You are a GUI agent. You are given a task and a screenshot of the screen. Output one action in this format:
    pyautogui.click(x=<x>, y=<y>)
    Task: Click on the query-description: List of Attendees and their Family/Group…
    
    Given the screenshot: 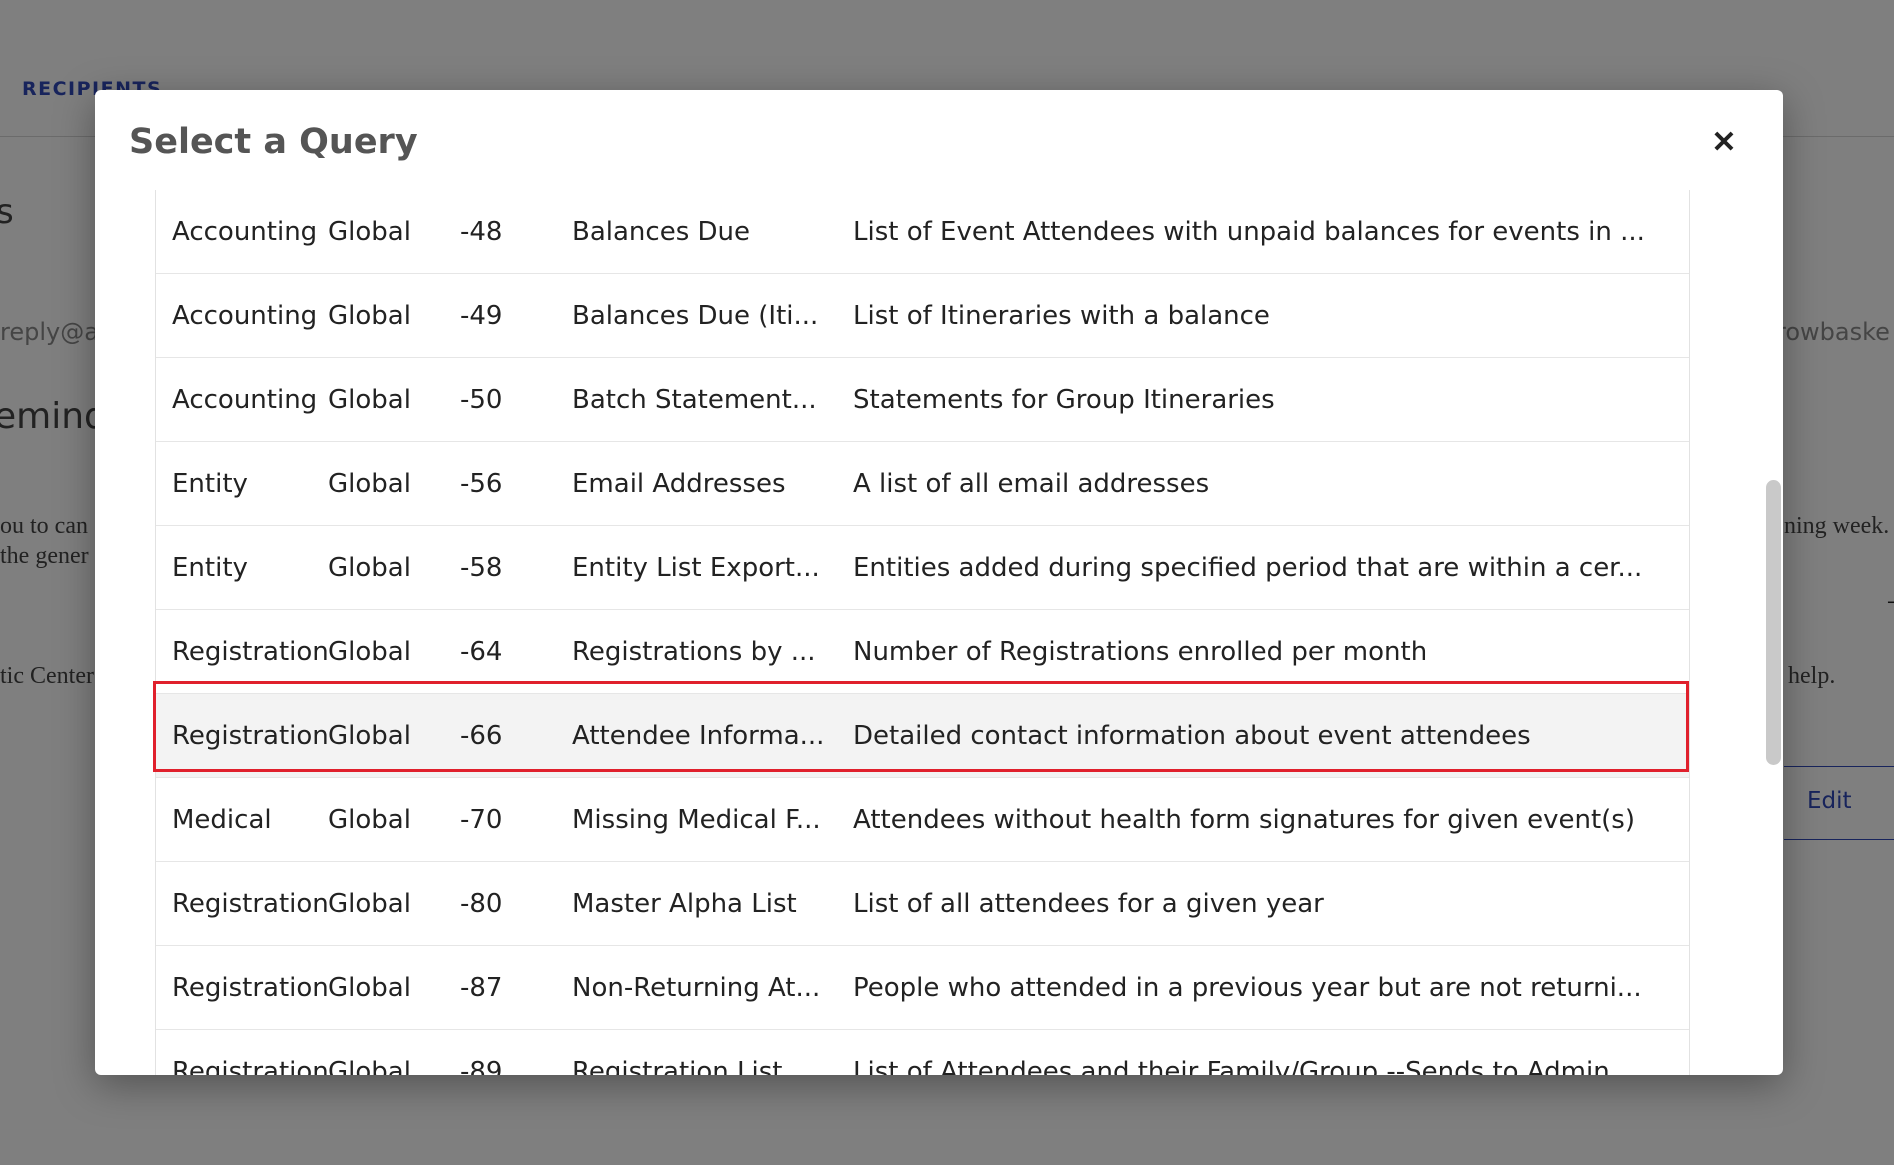 What is the action you would take?
    pyautogui.click(x=1271, y=1052)
    